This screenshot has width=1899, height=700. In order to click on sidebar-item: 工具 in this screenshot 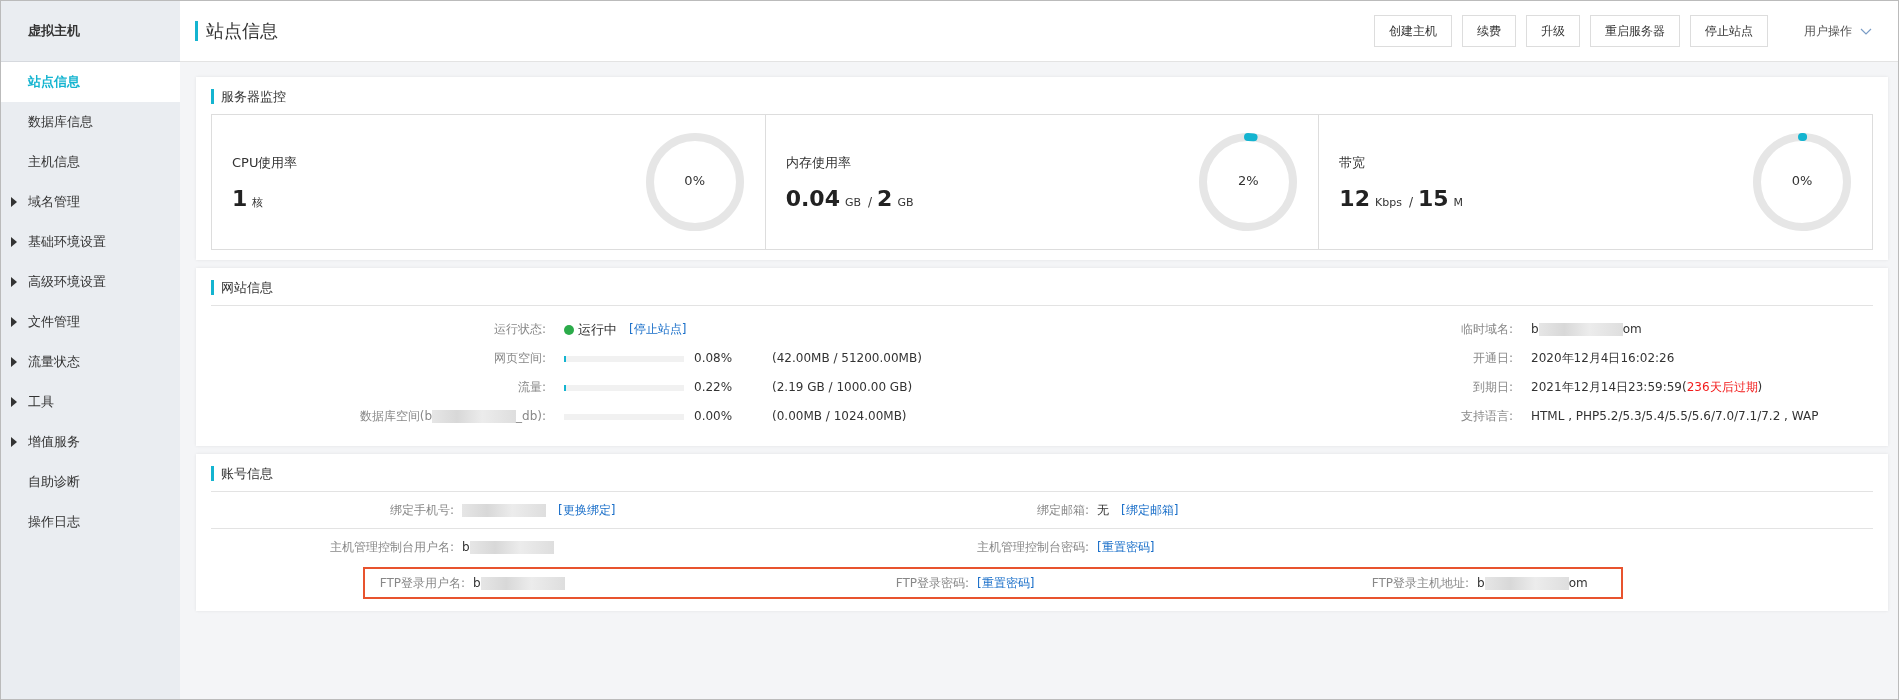, I will do `click(90, 402)`.